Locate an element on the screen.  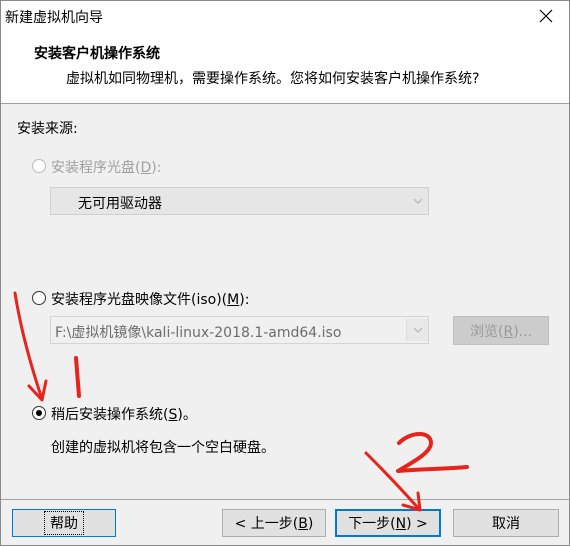
help-button: 帮助 is located at coordinates (64, 523).